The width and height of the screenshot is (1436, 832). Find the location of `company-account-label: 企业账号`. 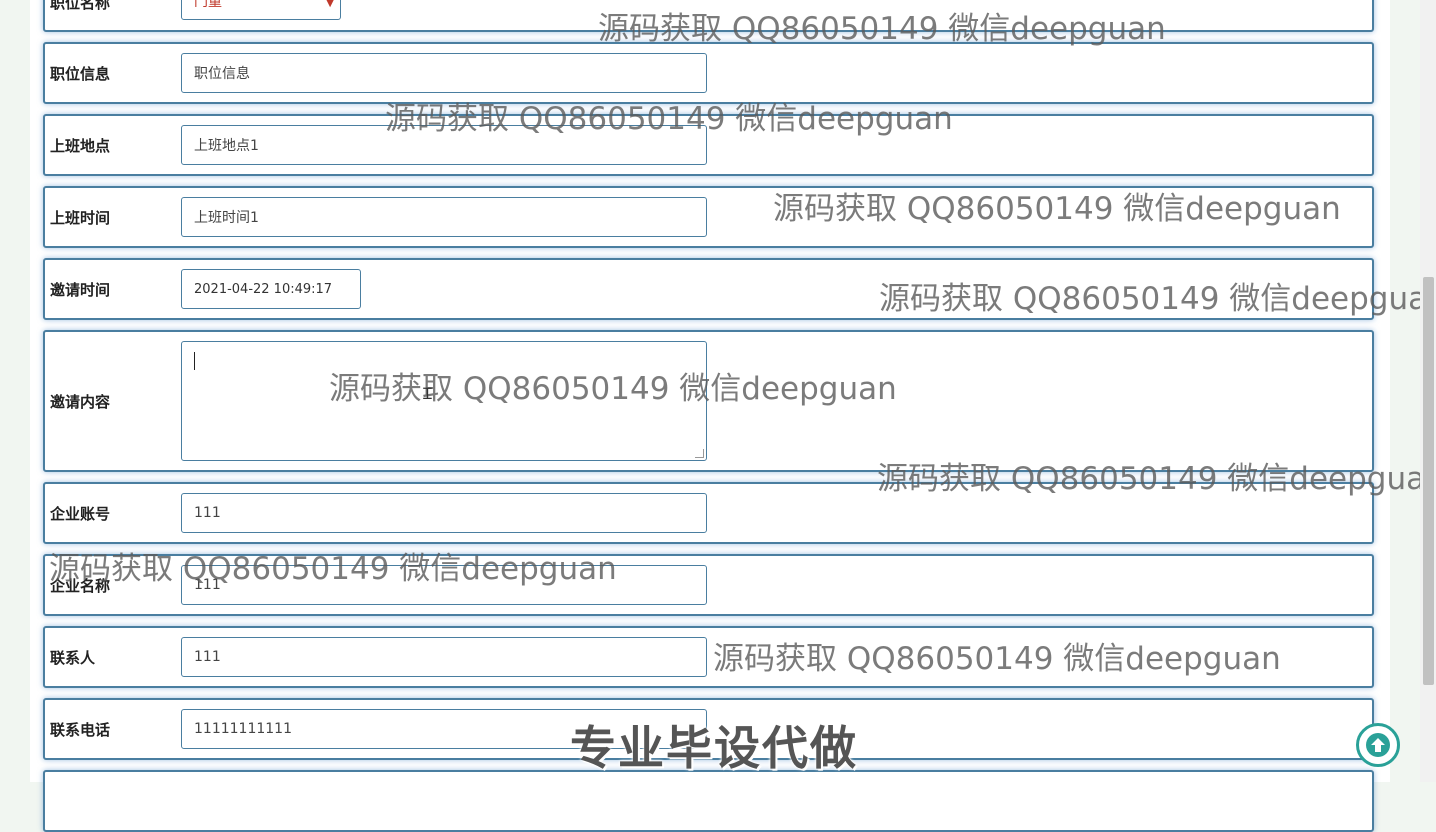

company-account-label: 企业账号 is located at coordinates (80, 513).